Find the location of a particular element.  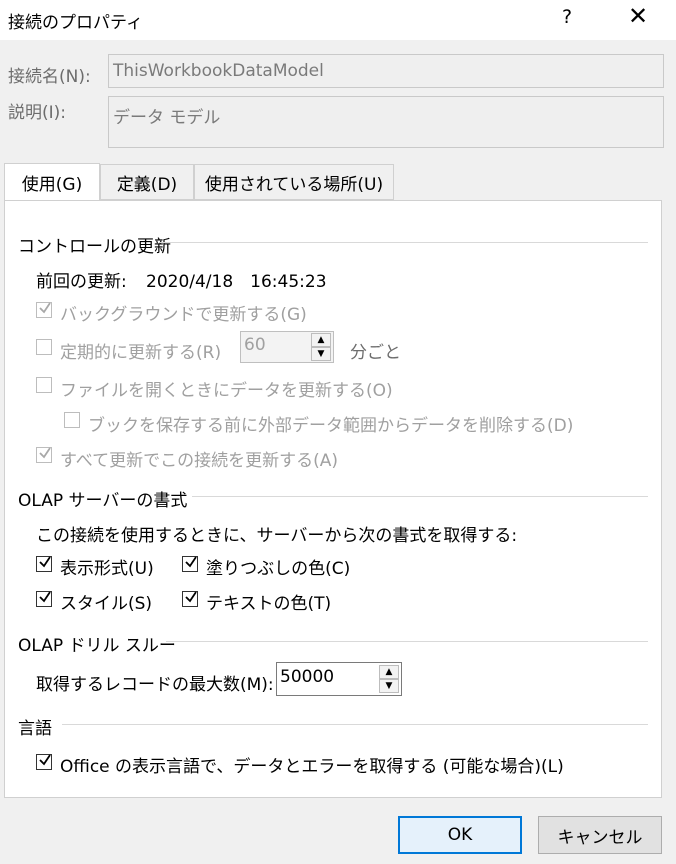

background-refresh-checkbox is located at coordinates (44, 310).